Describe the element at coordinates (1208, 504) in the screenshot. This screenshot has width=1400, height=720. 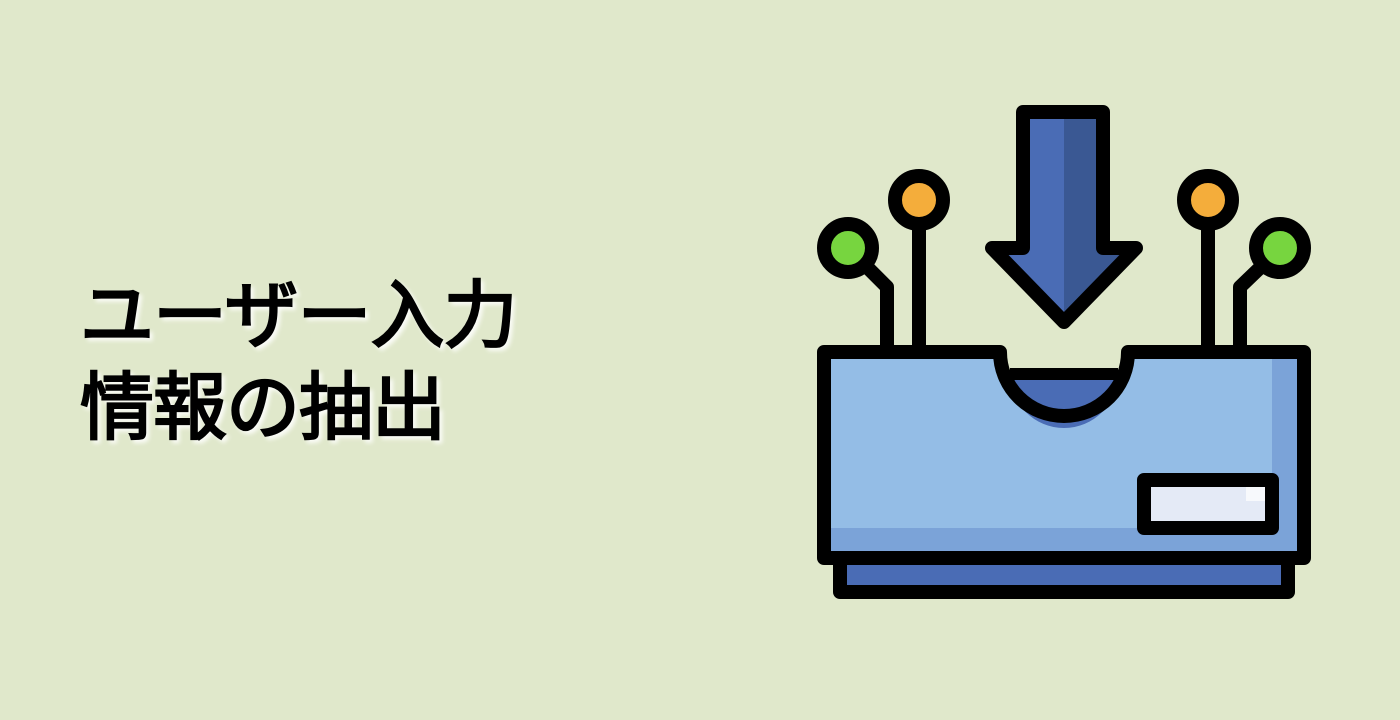
I see `label-plate` at that location.